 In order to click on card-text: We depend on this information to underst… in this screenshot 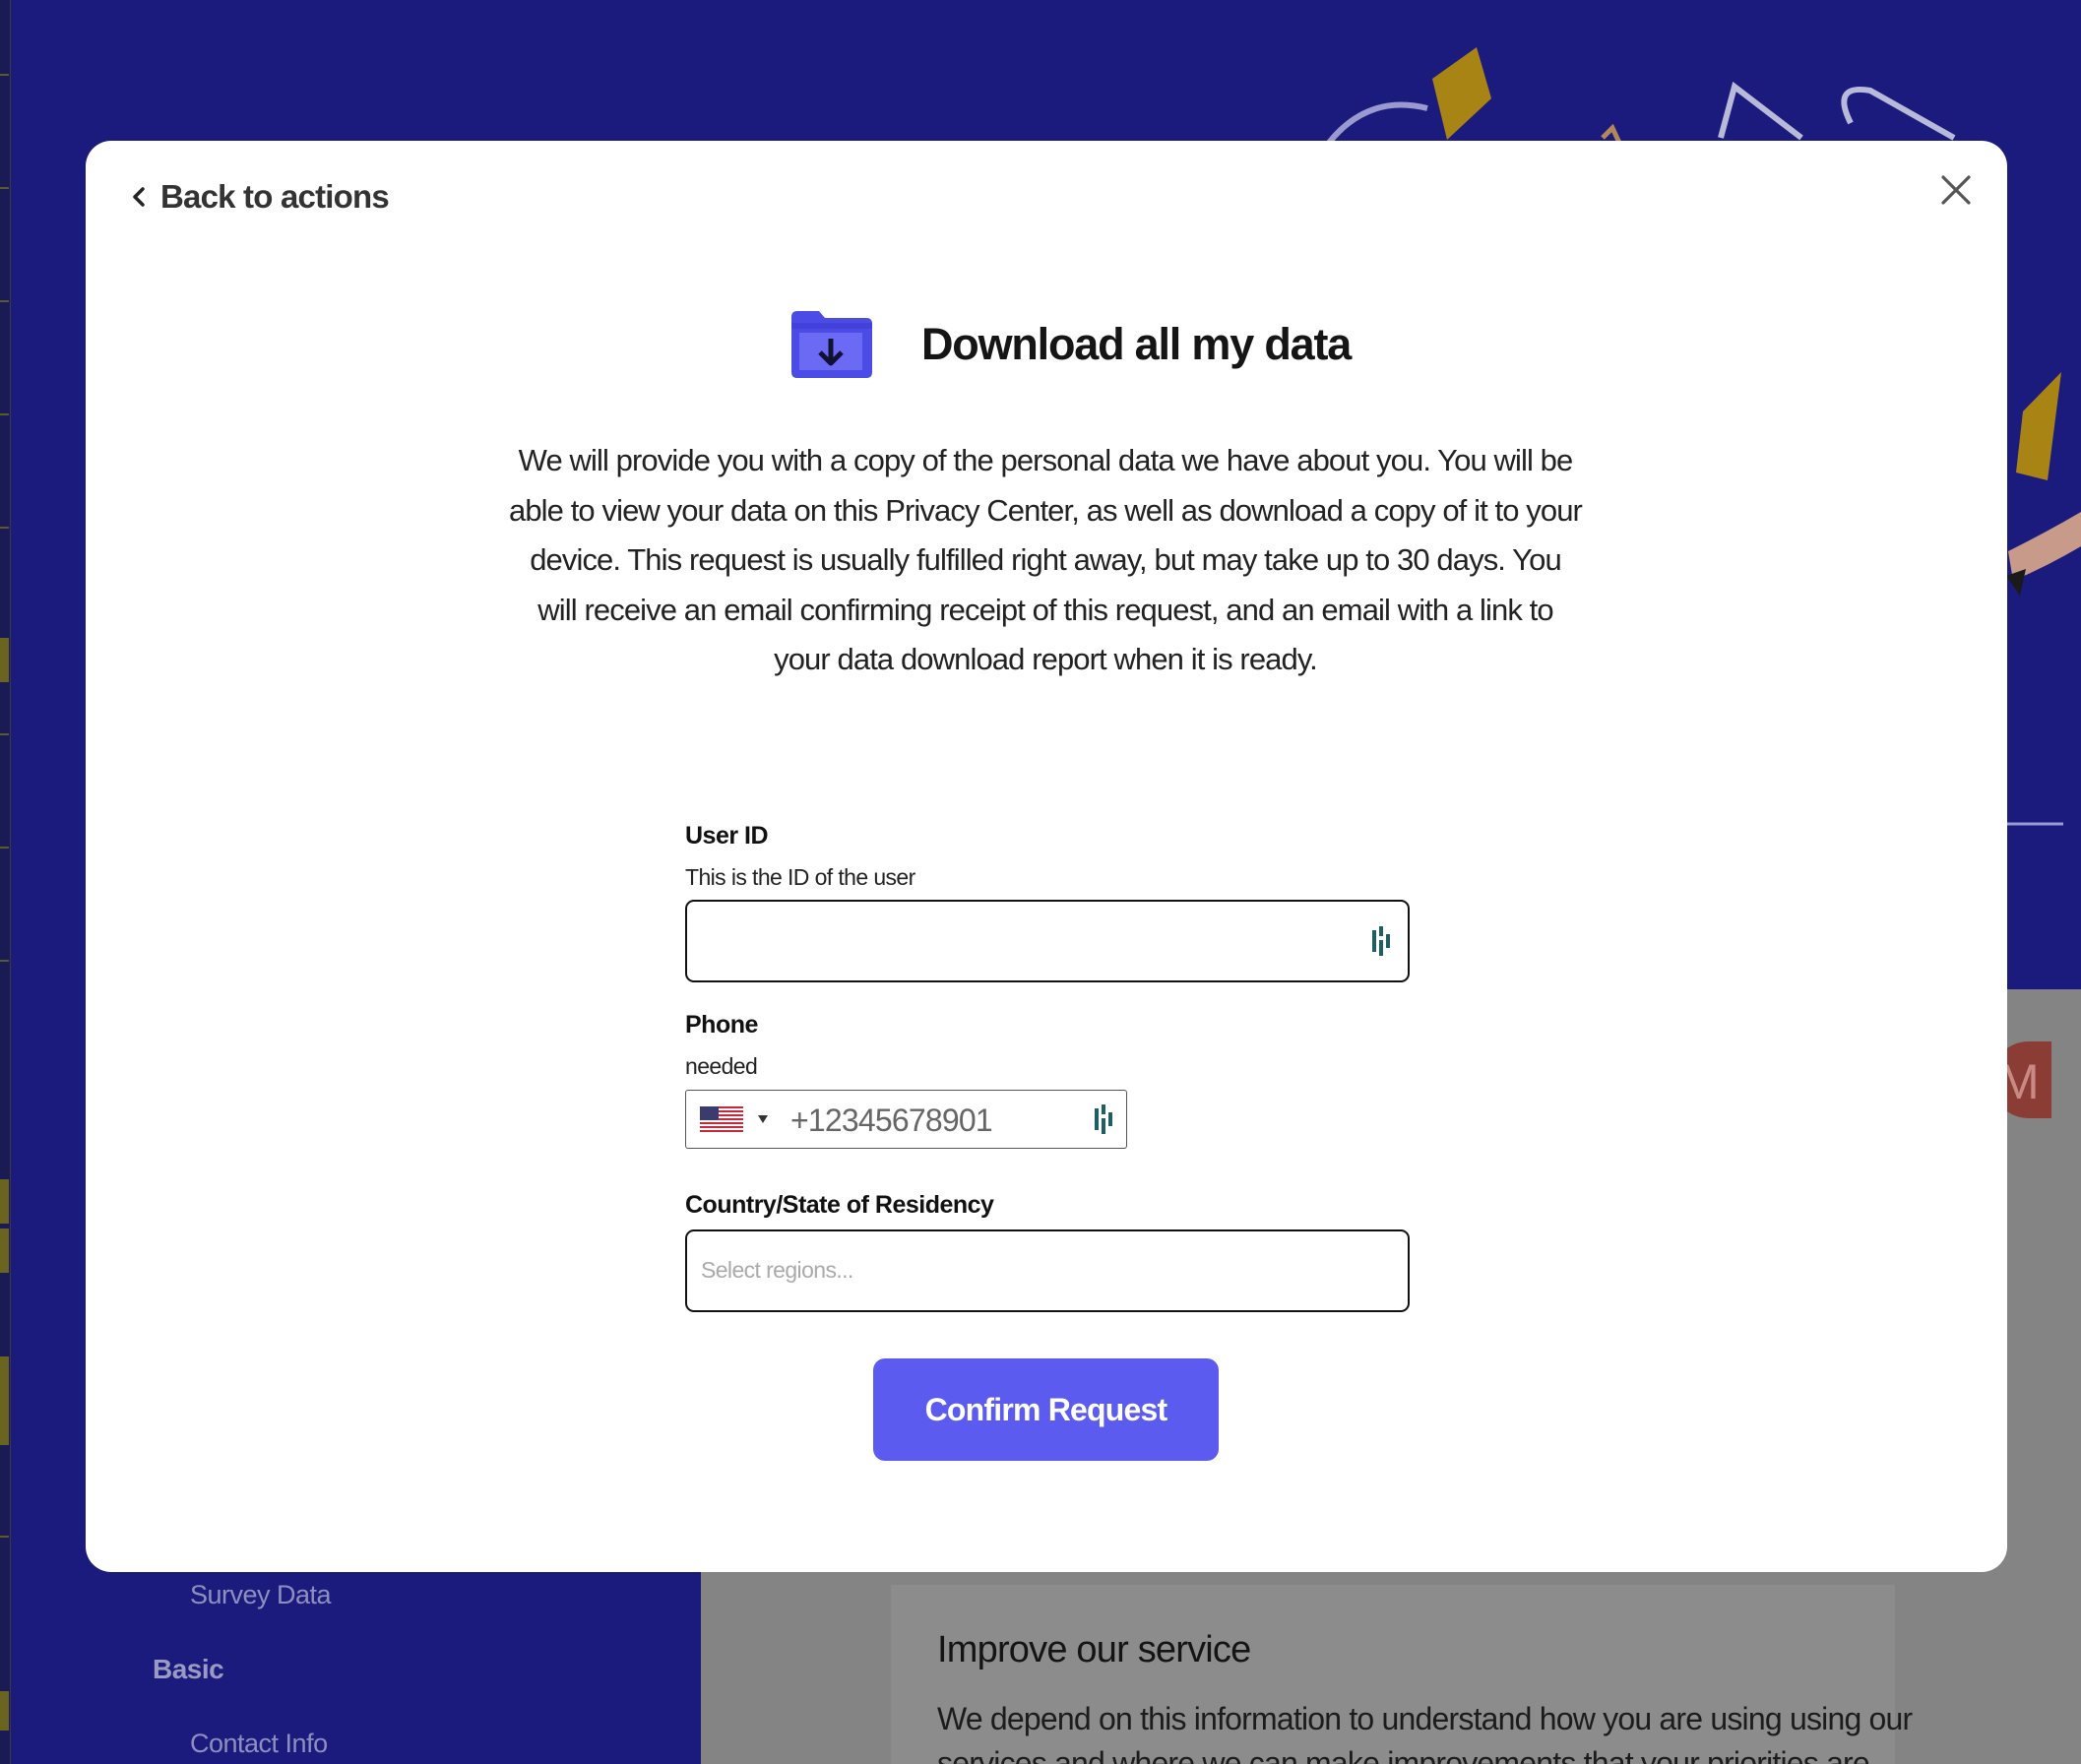, I will do `click(1425, 1718)`.